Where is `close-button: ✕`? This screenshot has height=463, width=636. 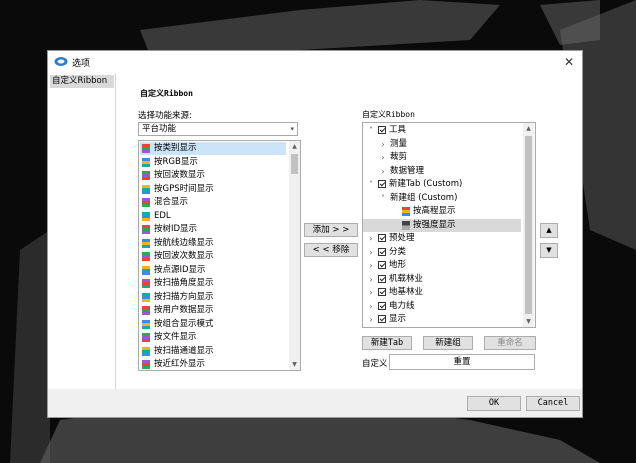 close-button: ✕ is located at coordinates (569, 62).